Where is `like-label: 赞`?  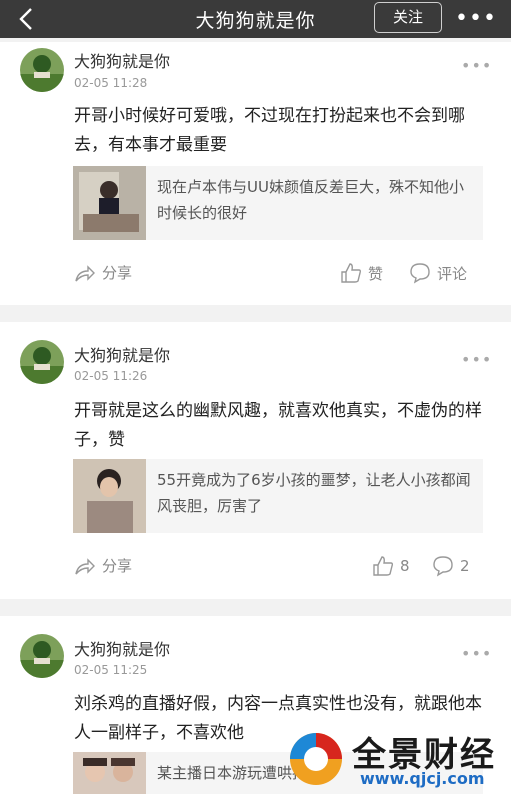
like-label: 赞 is located at coordinates (376, 273).